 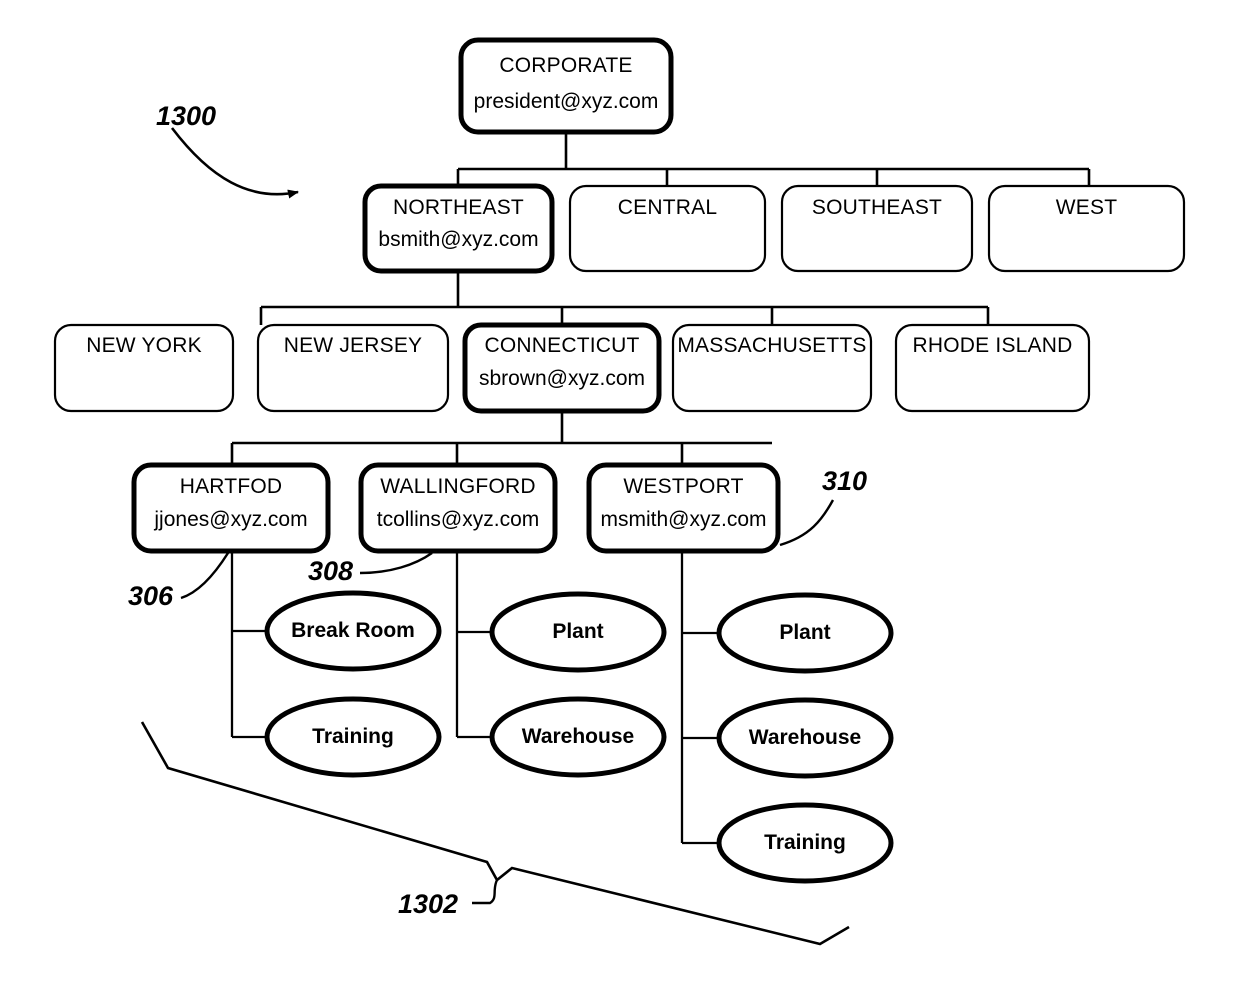 What do you see at coordinates (877, 228) in the screenshot?
I see `node-box-southeast` at bounding box center [877, 228].